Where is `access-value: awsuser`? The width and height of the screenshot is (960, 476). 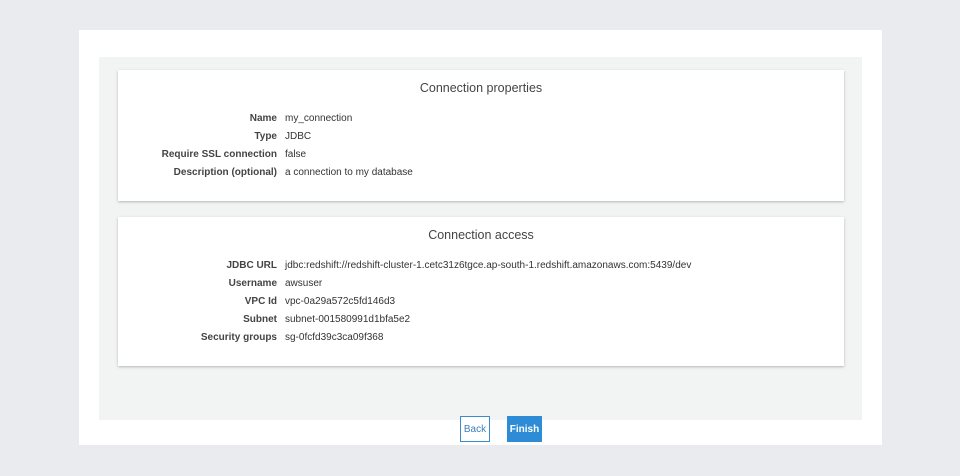
access-value: awsuser is located at coordinates (304, 283).